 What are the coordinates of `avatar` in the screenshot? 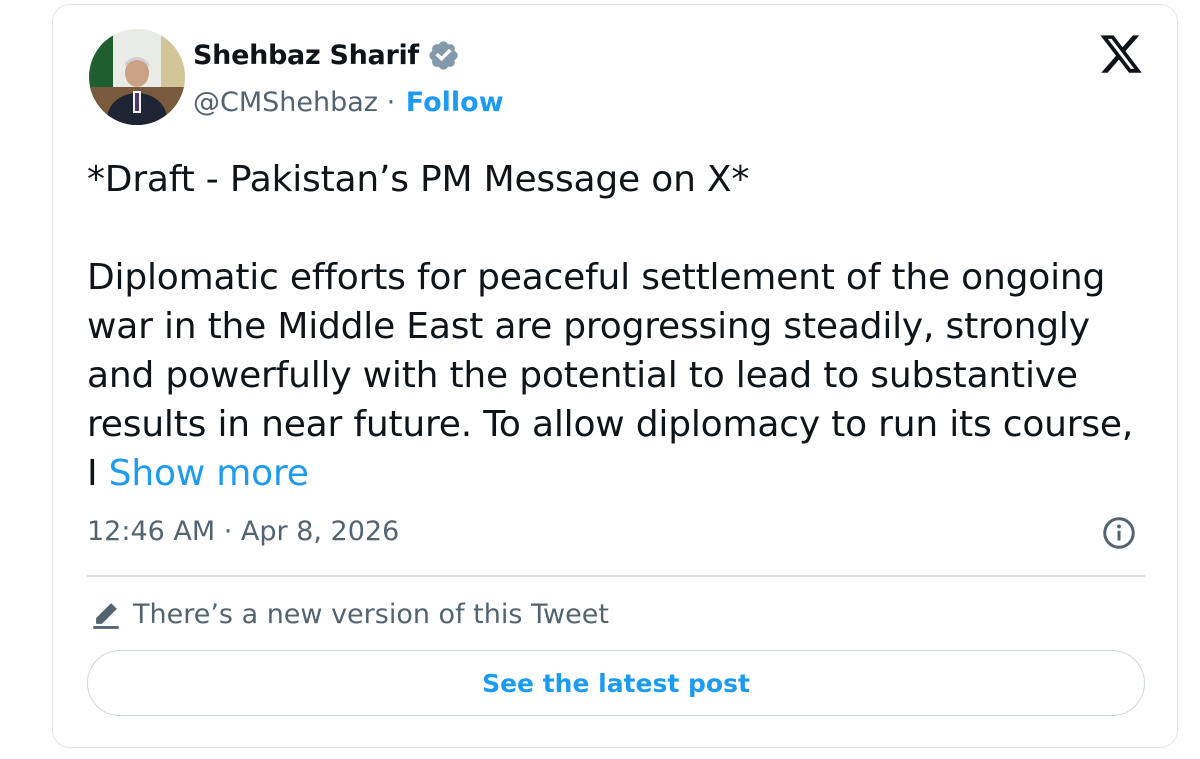 It's located at (137, 77).